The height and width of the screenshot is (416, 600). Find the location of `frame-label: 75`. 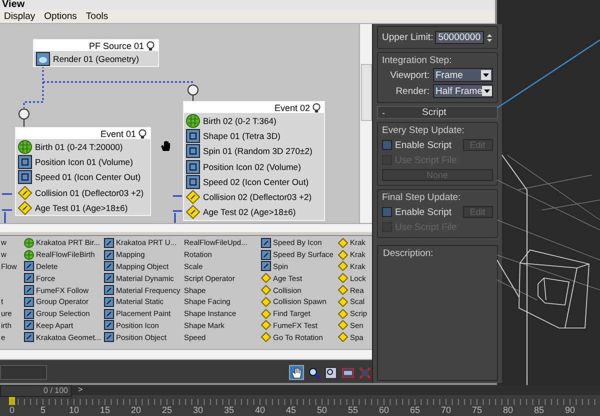

frame-label: 75 is located at coordinates (477, 410).